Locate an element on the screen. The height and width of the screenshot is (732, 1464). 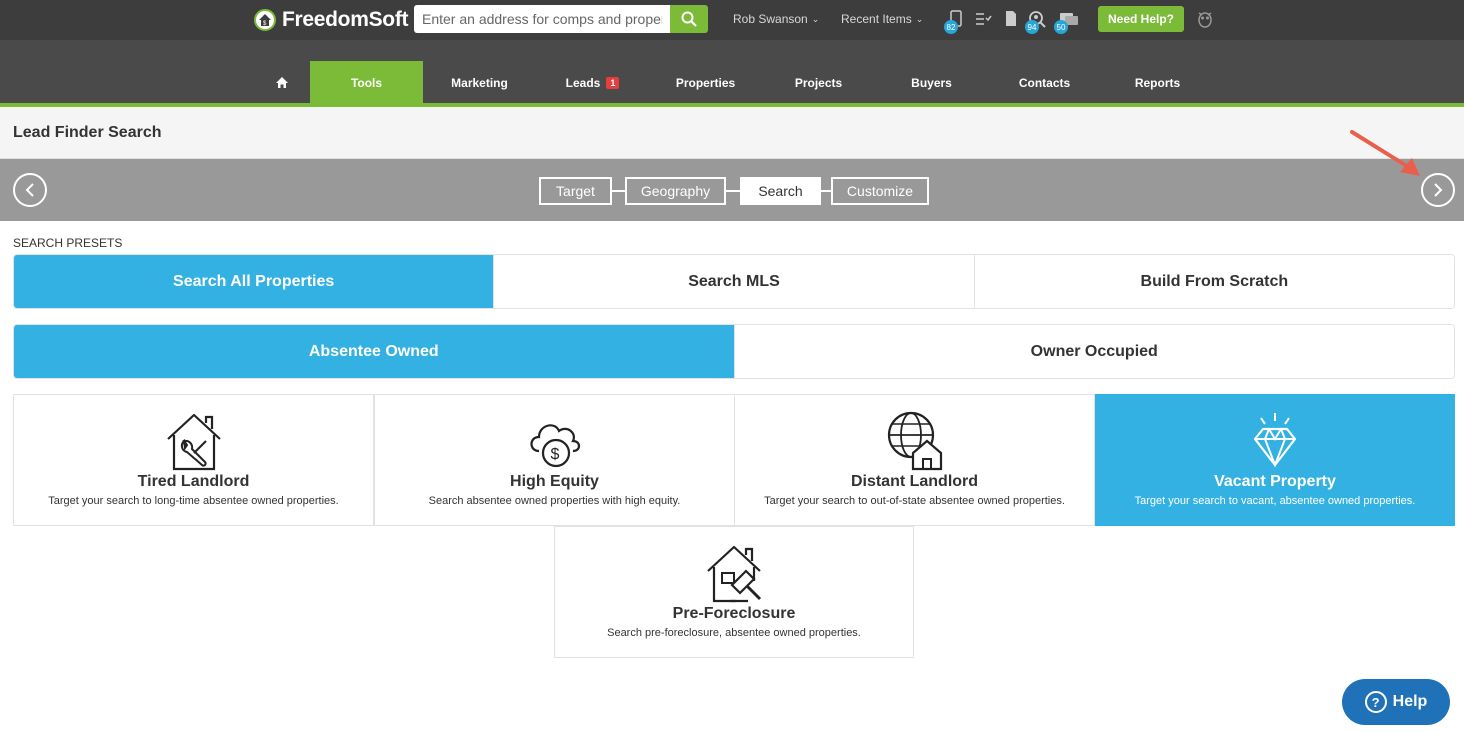
wizard-steps-bar: Target Geography Search Customize is located at coordinates (732, 190).